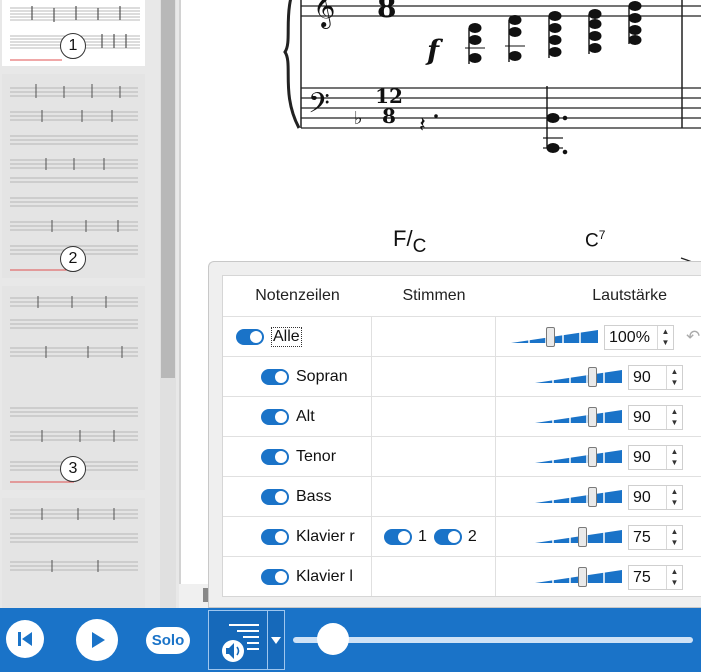  What do you see at coordinates (297, 416) in the screenshot?
I see `staff-cell: Alt` at bounding box center [297, 416].